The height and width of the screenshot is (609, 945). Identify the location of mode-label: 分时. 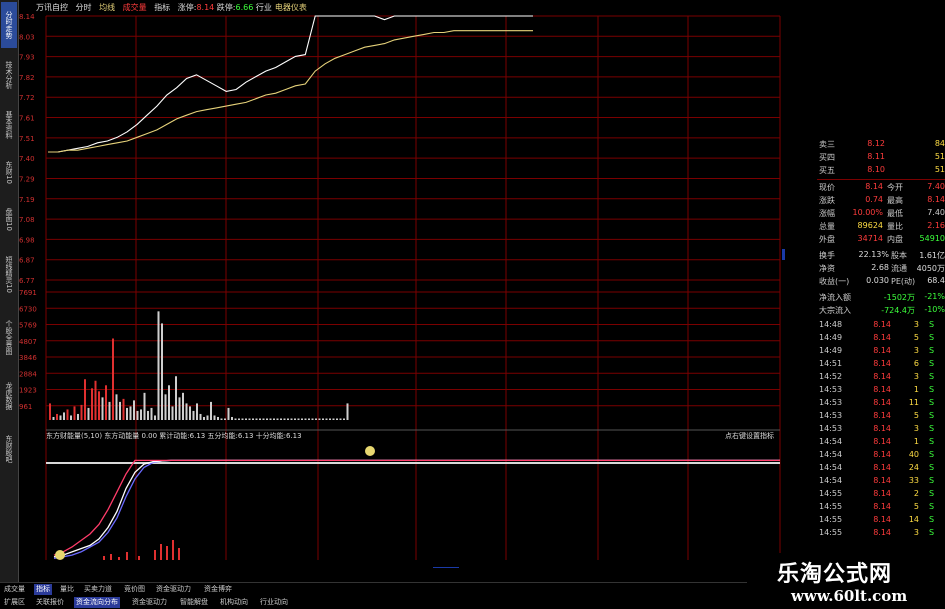
(84, 7).